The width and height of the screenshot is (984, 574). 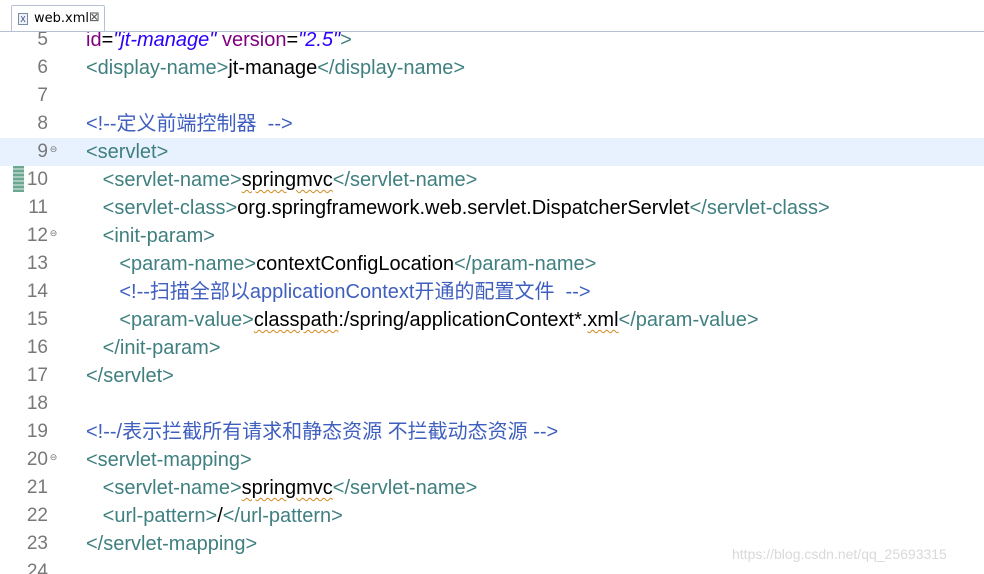 What do you see at coordinates (37, 291) in the screenshot?
I see `line-number: 14` at bounding box center [37, 291].